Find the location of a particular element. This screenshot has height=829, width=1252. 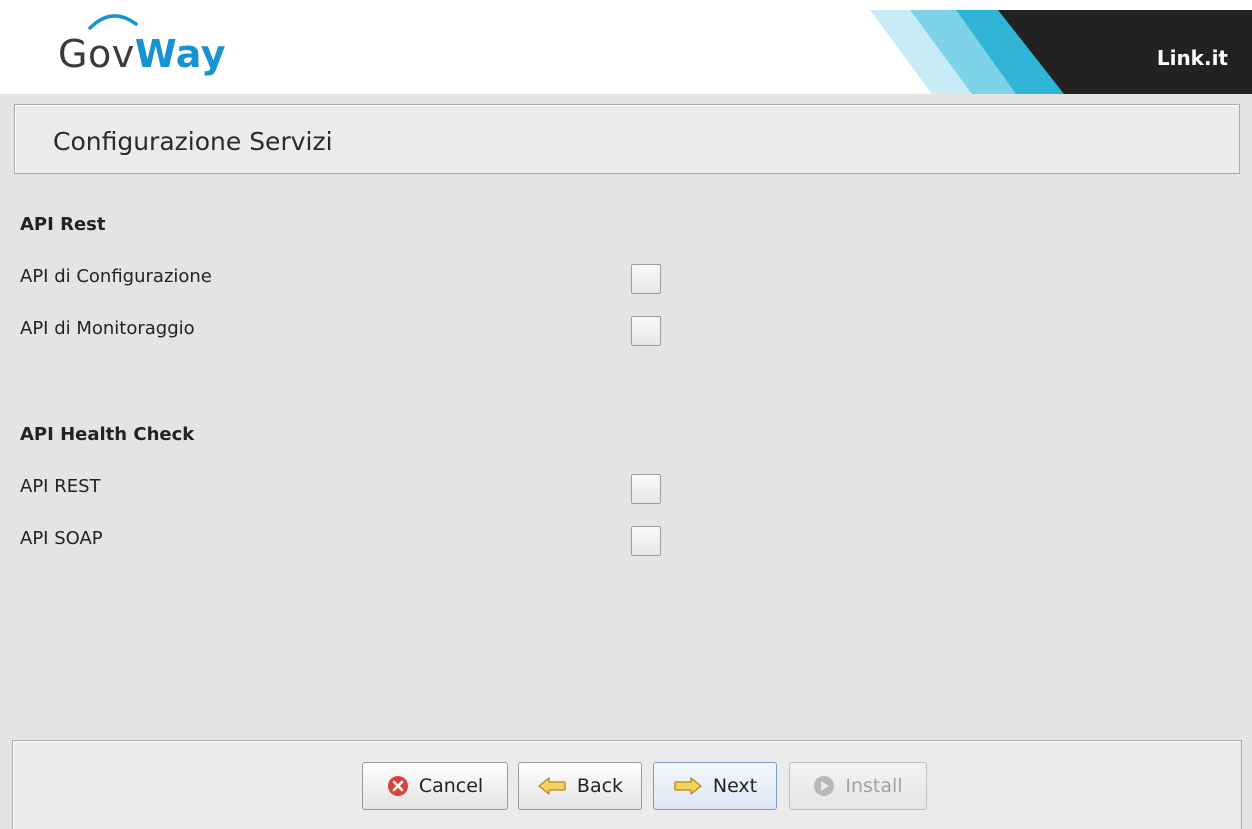

linkit-brand-logo: Link.it is located at coordinates (1192, 58).